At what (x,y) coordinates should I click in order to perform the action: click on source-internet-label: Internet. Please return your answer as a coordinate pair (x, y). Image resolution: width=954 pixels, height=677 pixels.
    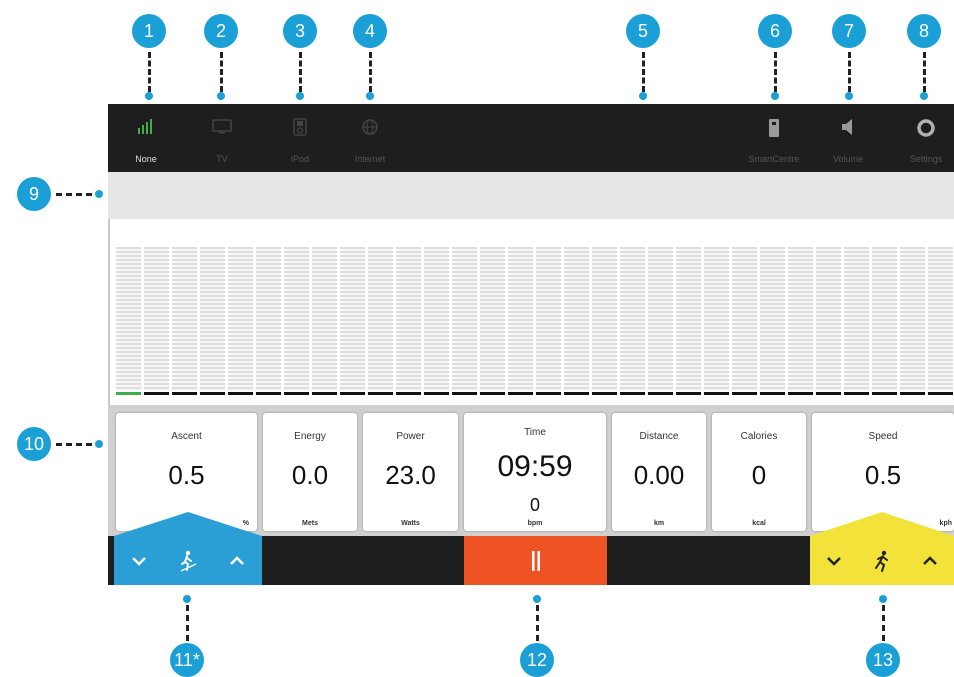
    Looking at the image, I should click on (370, 159).